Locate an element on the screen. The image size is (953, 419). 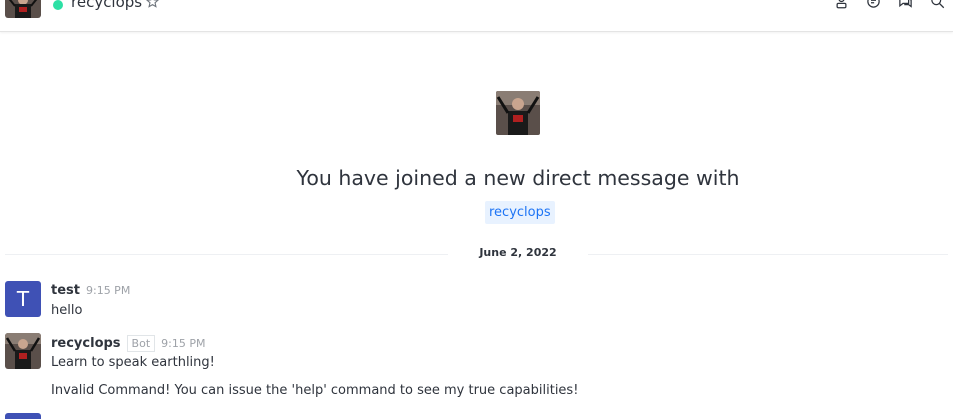
room-title: recyclops is located at coordinates (106, 7).